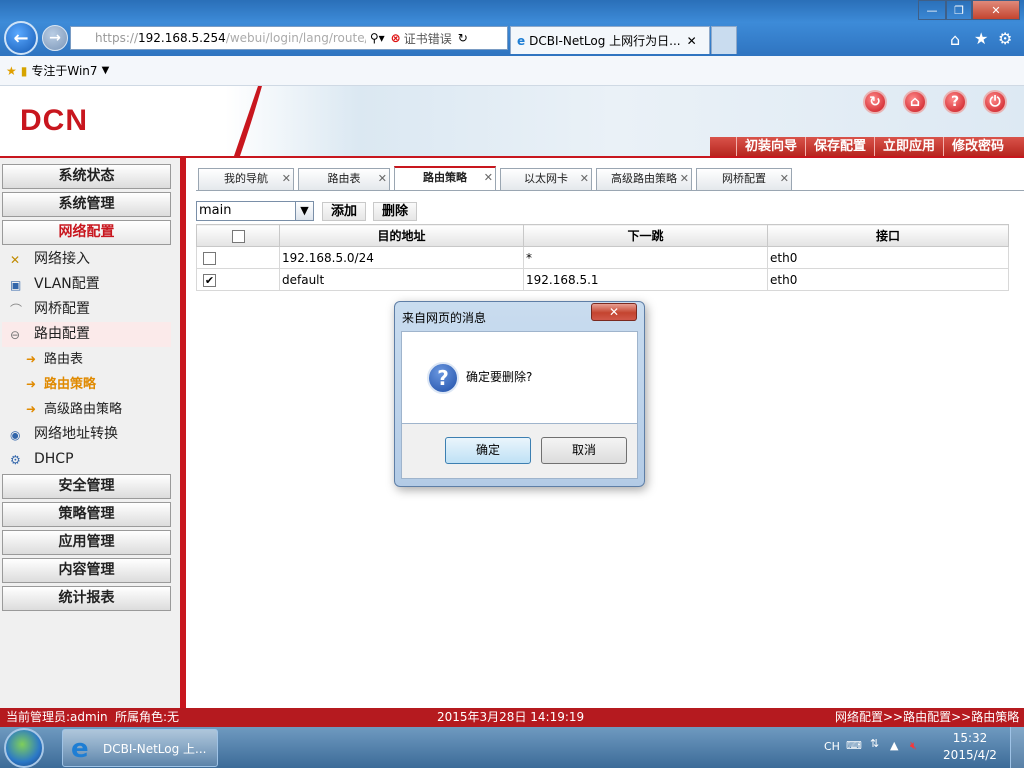 The width and height of the screenshot is (1024, 768). I want to click on new-tab-button, so click(724, 40).